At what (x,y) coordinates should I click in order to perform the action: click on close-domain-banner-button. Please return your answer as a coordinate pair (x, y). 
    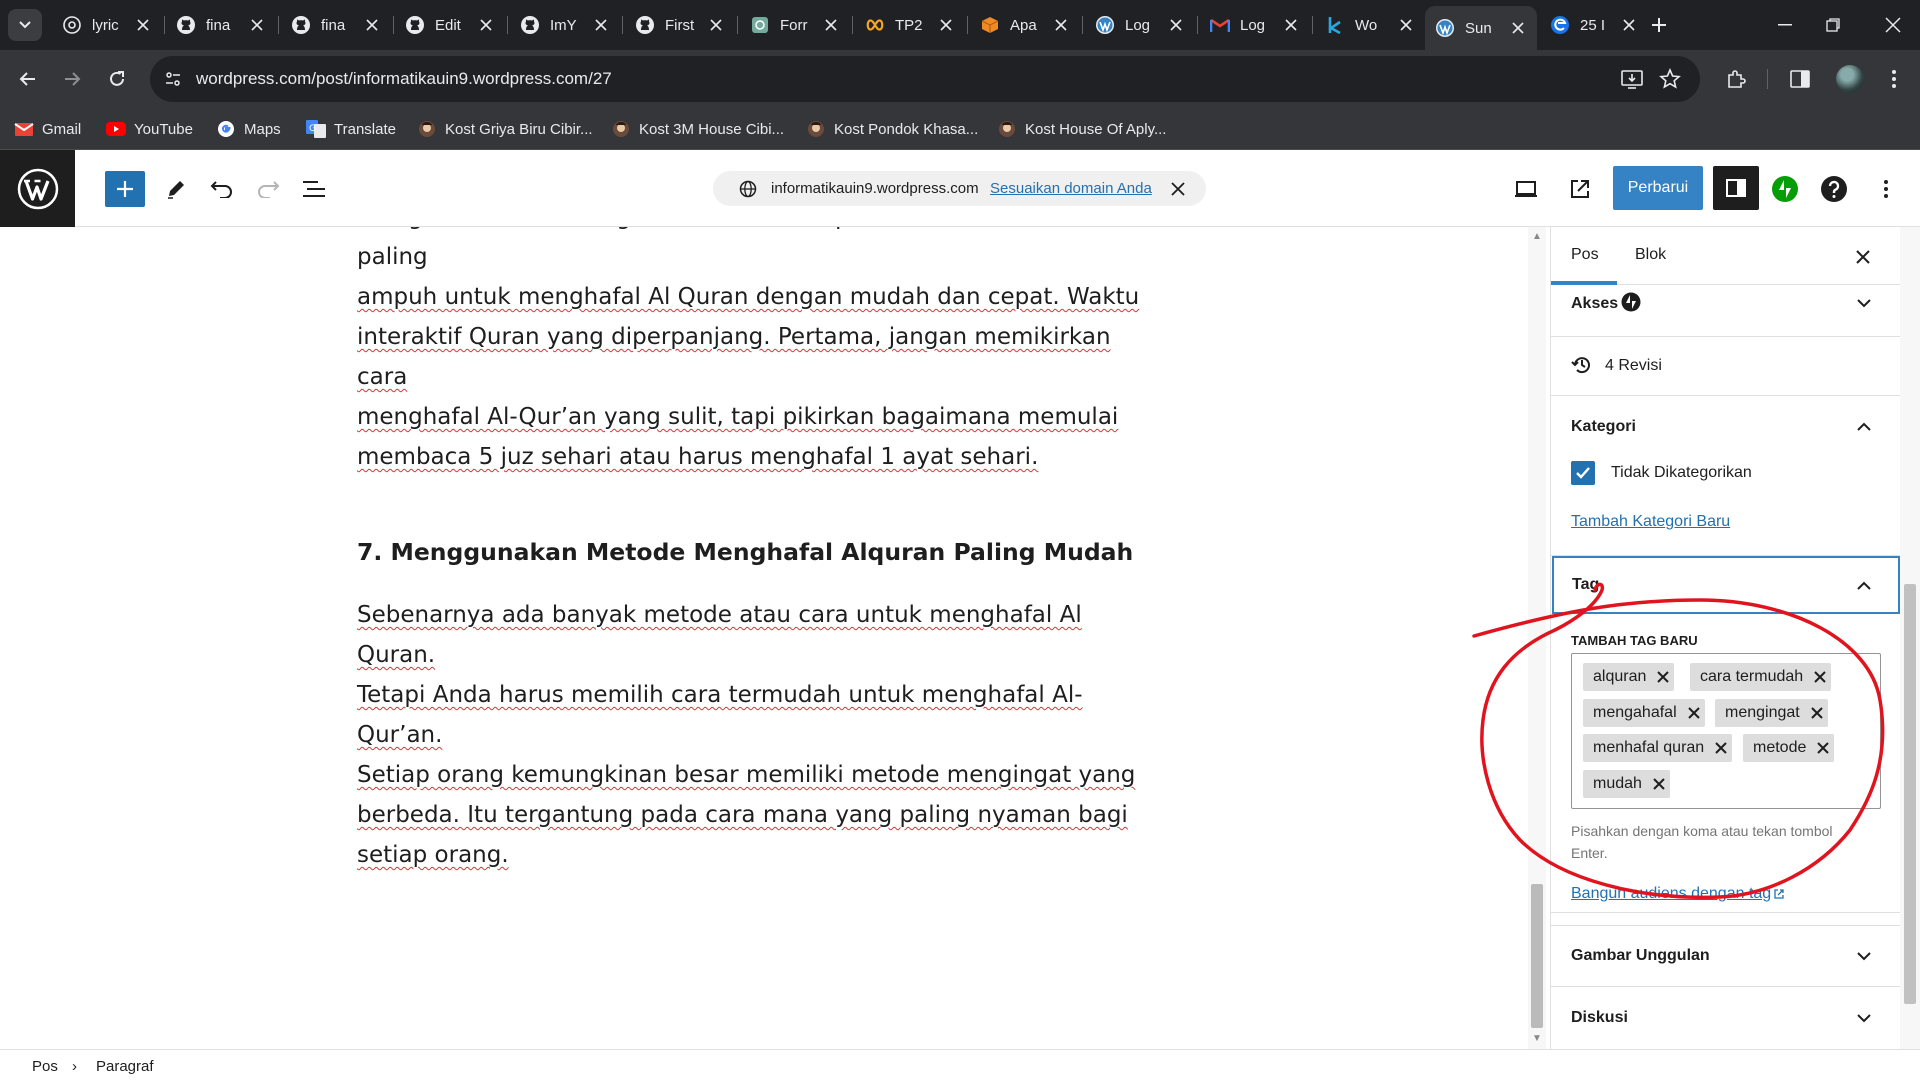
    Looking at the image, I should click on (1178, 189).